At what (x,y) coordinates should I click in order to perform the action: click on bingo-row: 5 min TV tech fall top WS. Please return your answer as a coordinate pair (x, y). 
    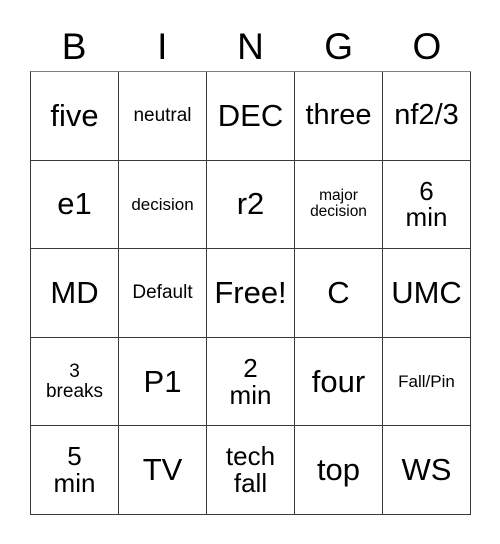
    Looking at the image, I should click on (251, 470).